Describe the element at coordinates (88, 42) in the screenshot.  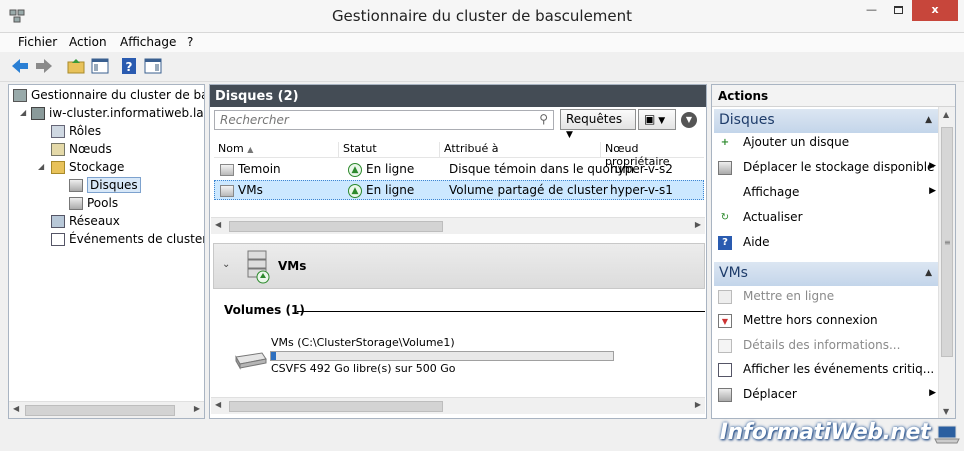
I see `menu-action: Action` at that location.